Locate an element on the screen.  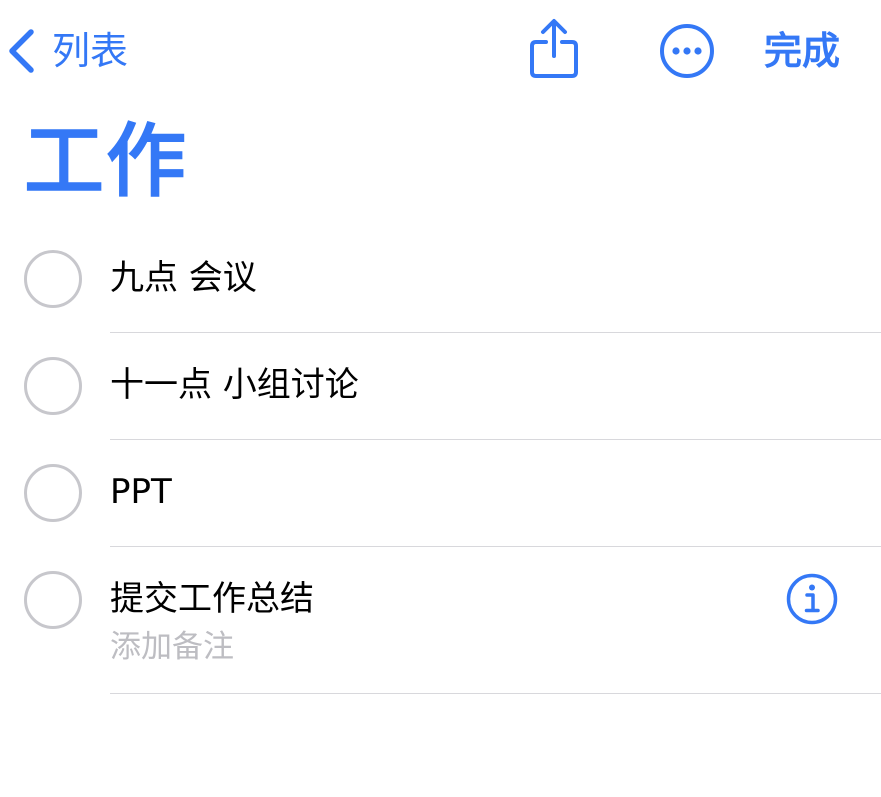
reminder-title: 提交工作总结 is located at coordinates (212, 599).